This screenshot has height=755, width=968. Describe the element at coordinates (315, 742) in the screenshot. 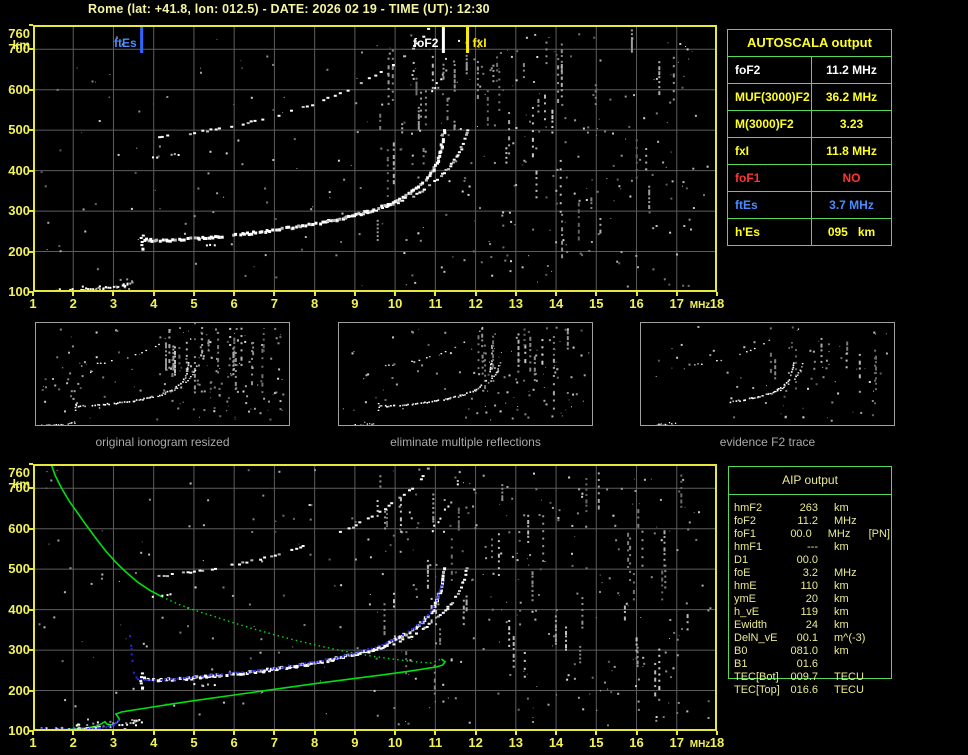

I see `x-axis-tick-label: 8` at that location.